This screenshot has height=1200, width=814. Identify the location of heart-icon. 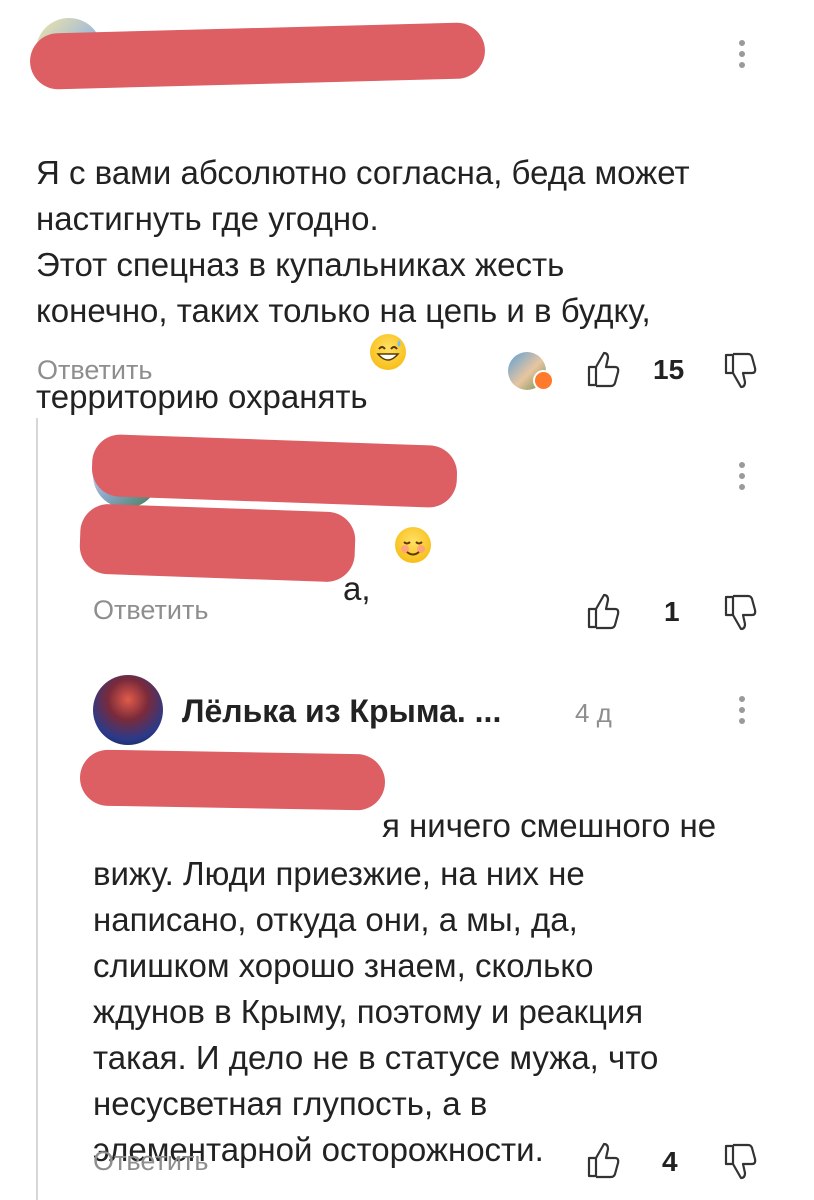
(543, 380).